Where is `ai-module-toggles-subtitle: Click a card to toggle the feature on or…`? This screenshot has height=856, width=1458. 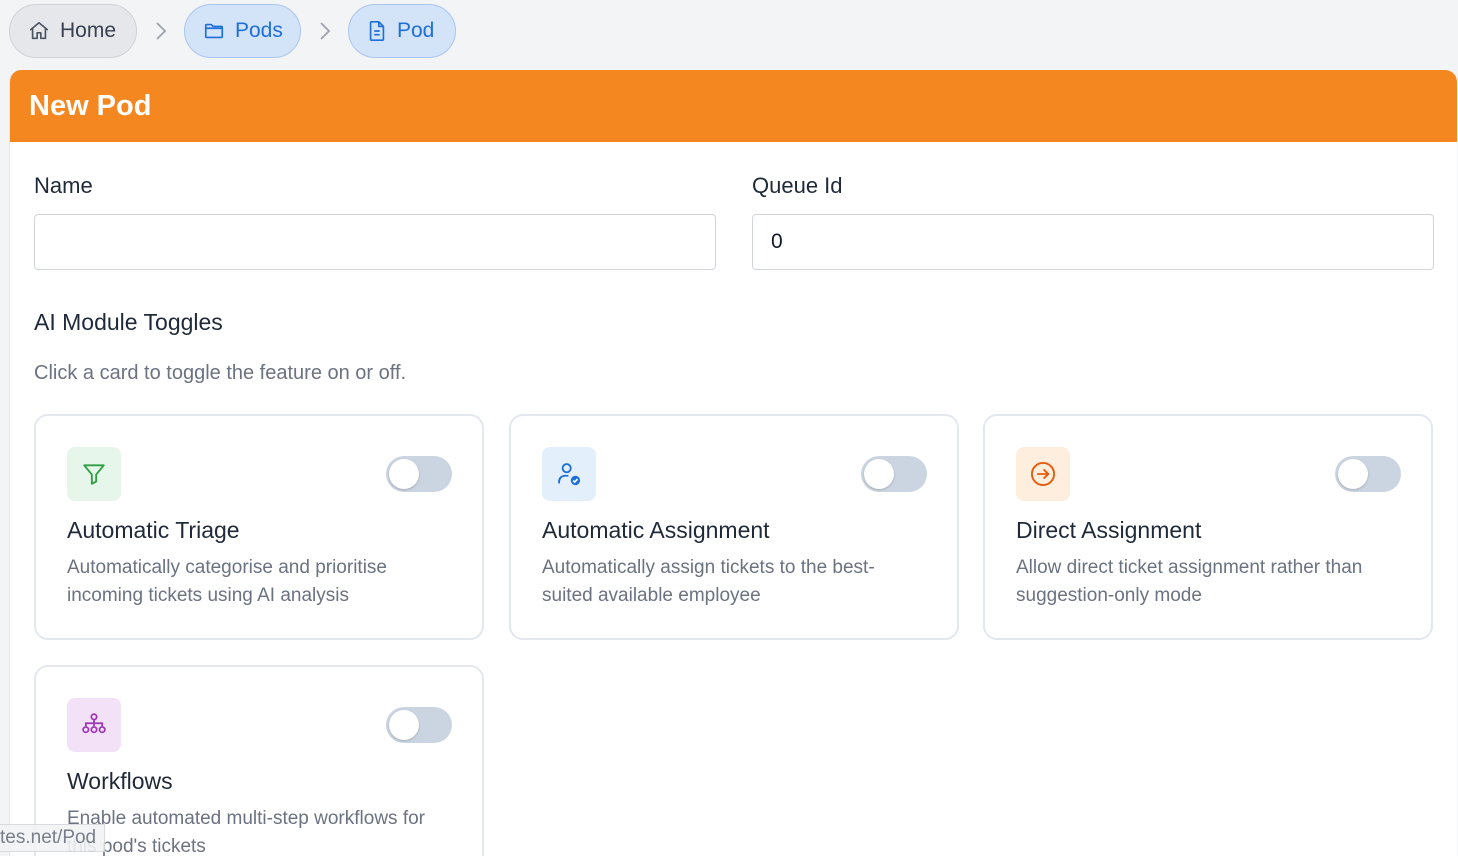 ai-module-toggles-subtitle: Click a card to toggle the feature on or… is located at coordinates (220, 373).